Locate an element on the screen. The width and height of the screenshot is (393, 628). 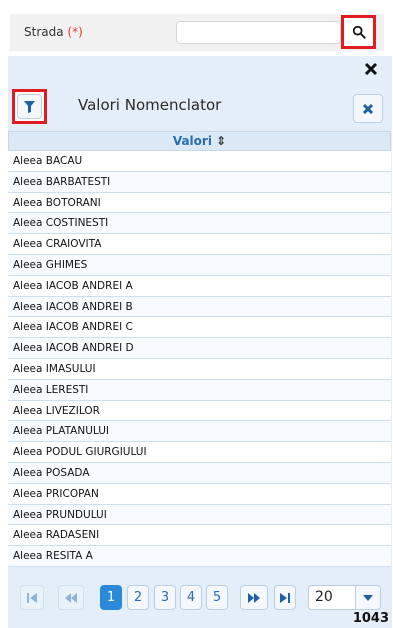
page-2-button: 2 is located at coordinates (138, 597).